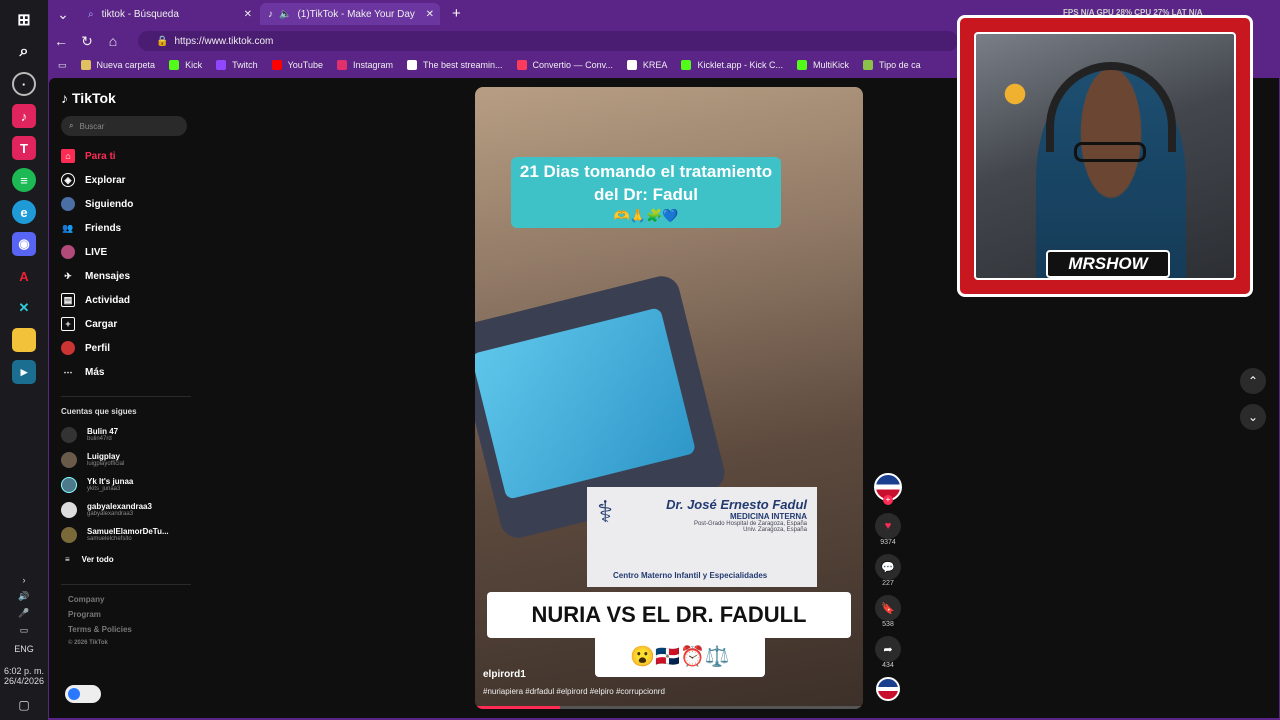 Image resolution: width=1280 pixels, height=720 pixels. What do you see at coordinates (61, 41) in the screenshot?
I see `back-button: ←` at bounding box center [61, 41].